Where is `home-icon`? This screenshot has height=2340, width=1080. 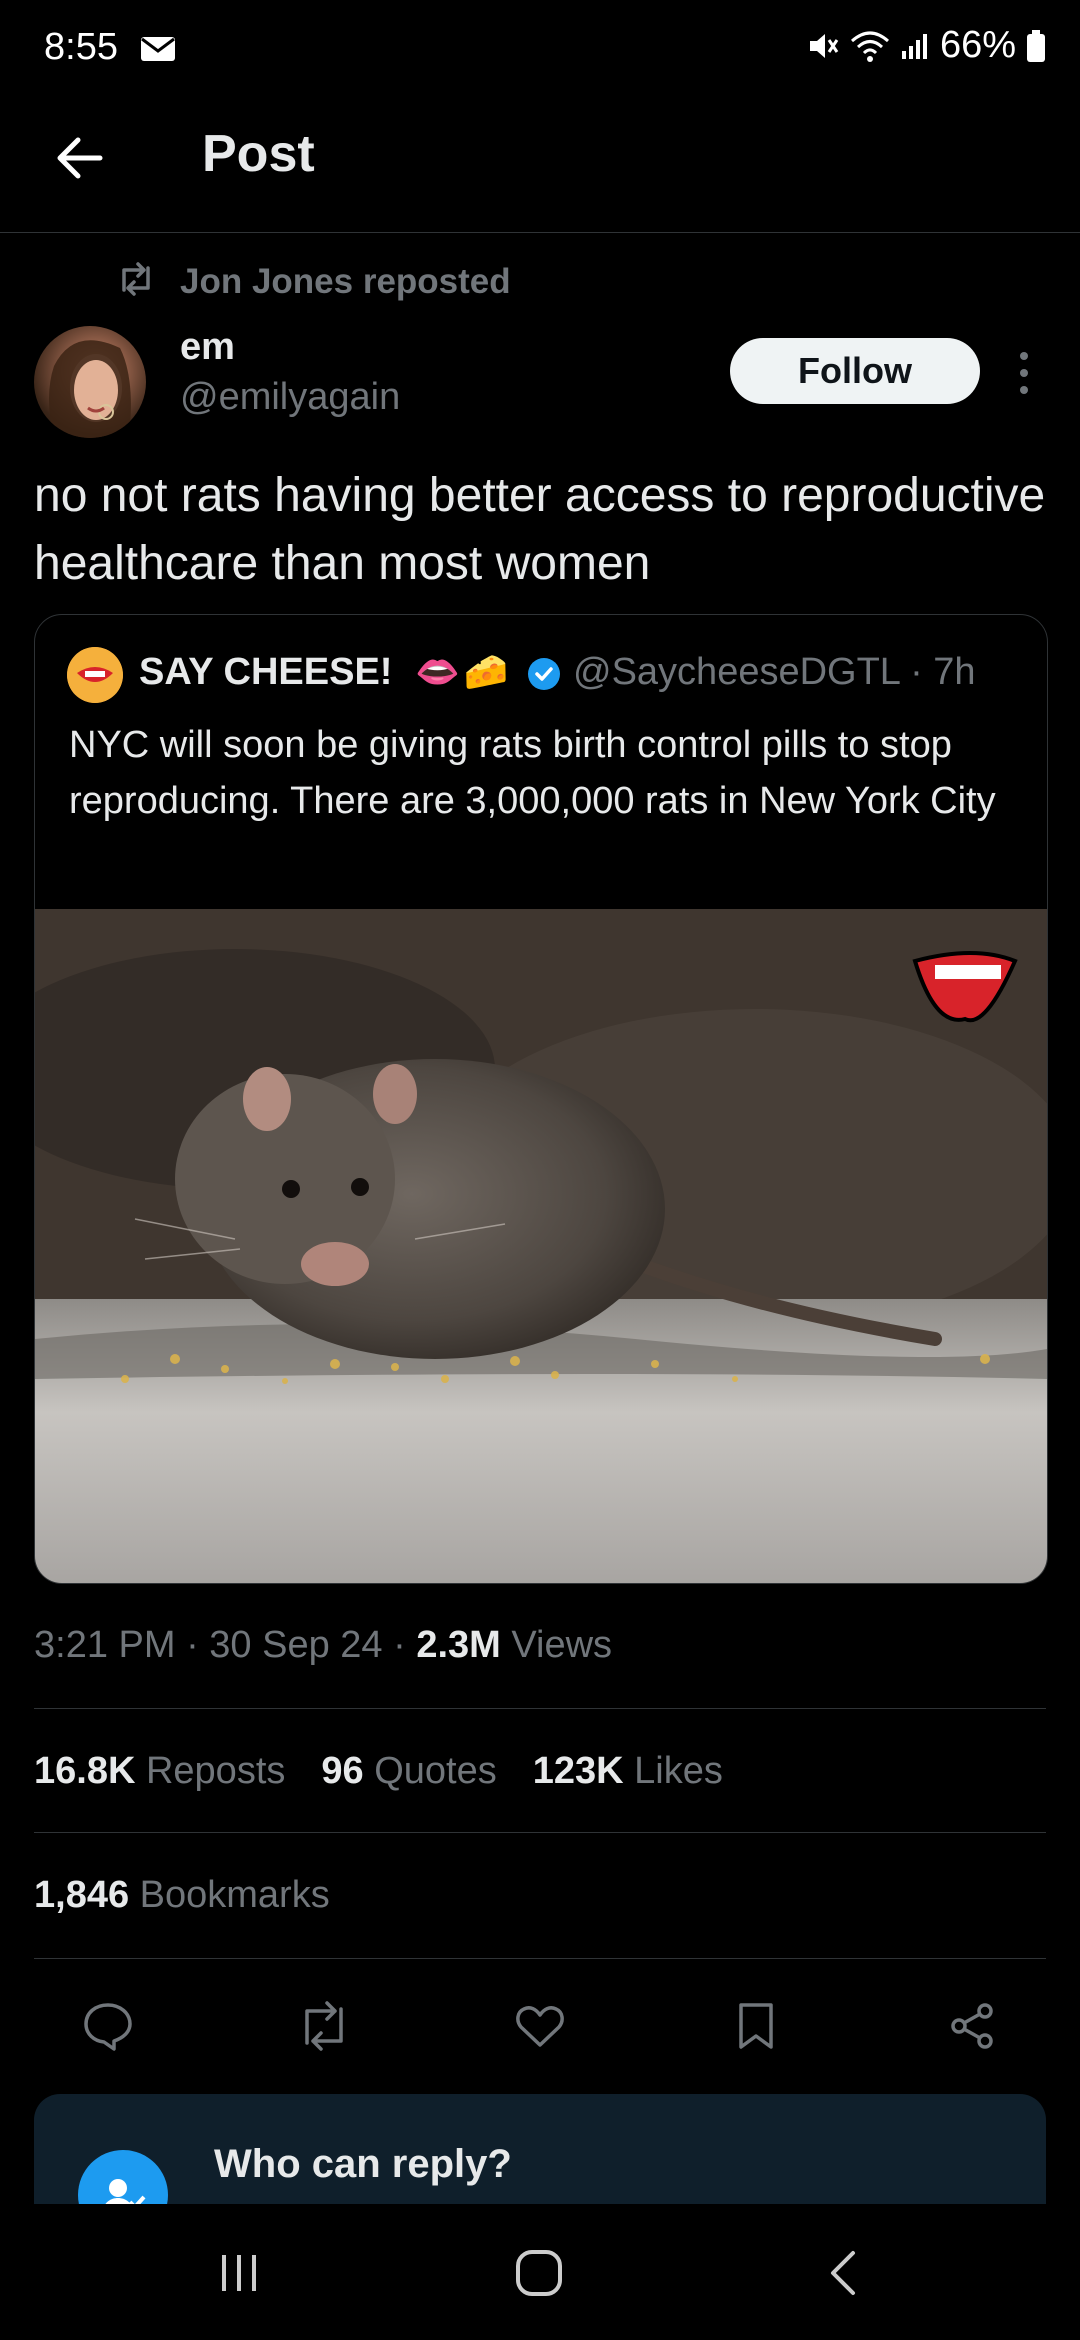
home-icon is located at coordinates (539, 2273).